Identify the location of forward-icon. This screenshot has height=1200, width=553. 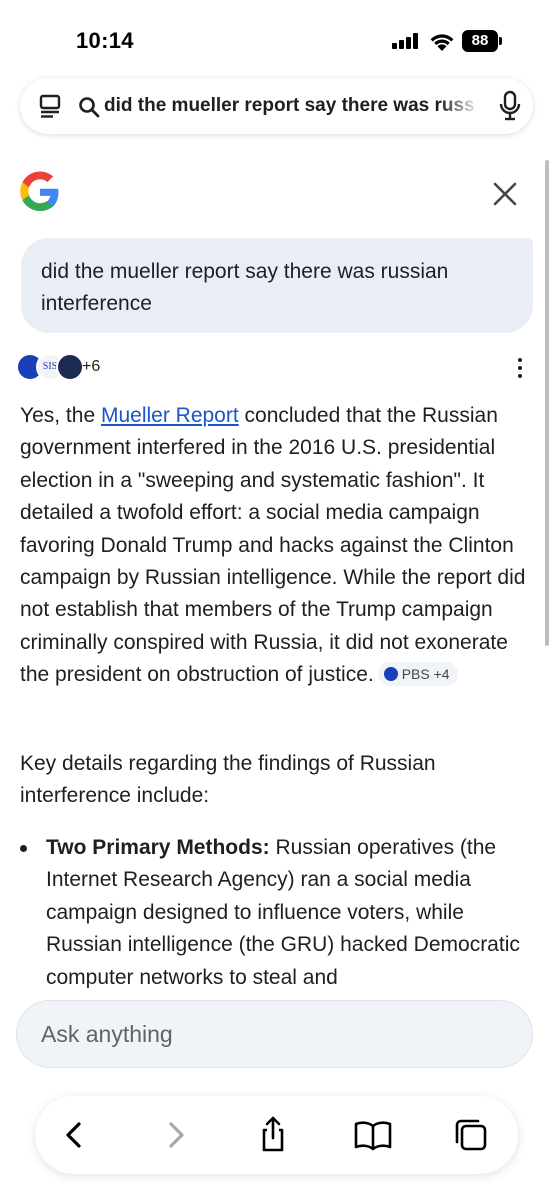
(175, 1135).